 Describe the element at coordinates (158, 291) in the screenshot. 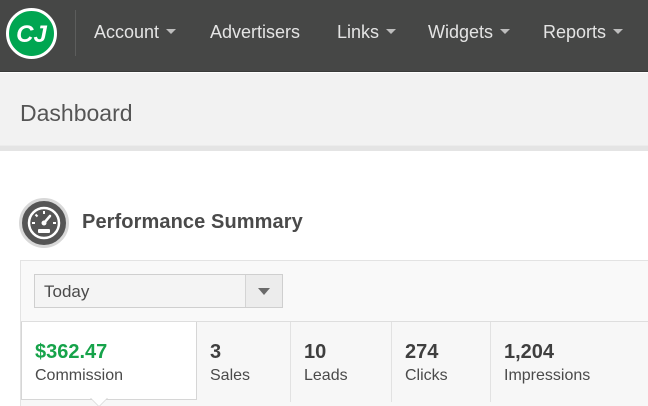

I see `period-select: Today` at that location.